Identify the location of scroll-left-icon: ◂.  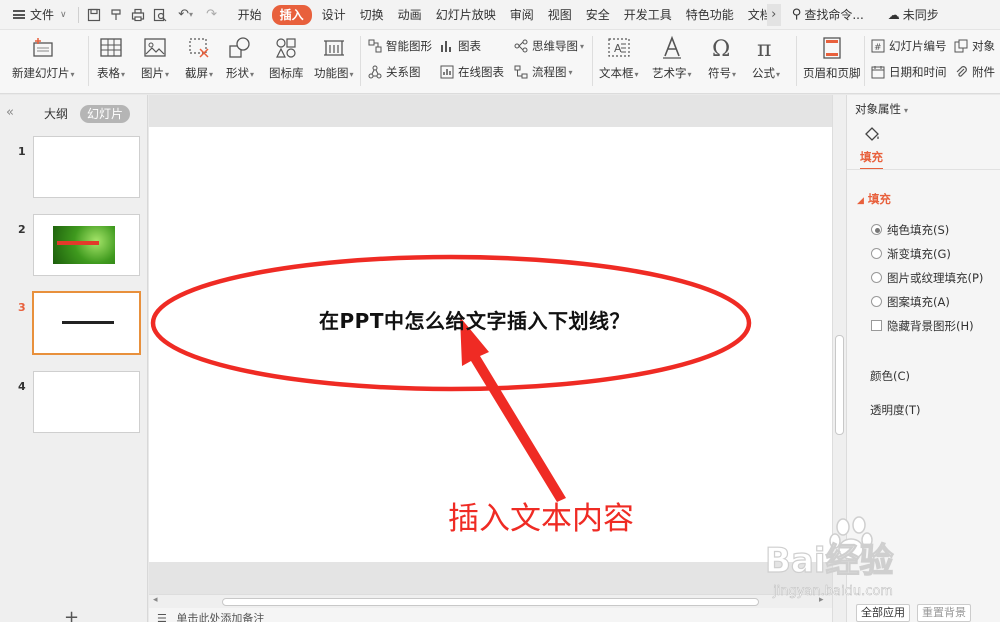
(155, 600).